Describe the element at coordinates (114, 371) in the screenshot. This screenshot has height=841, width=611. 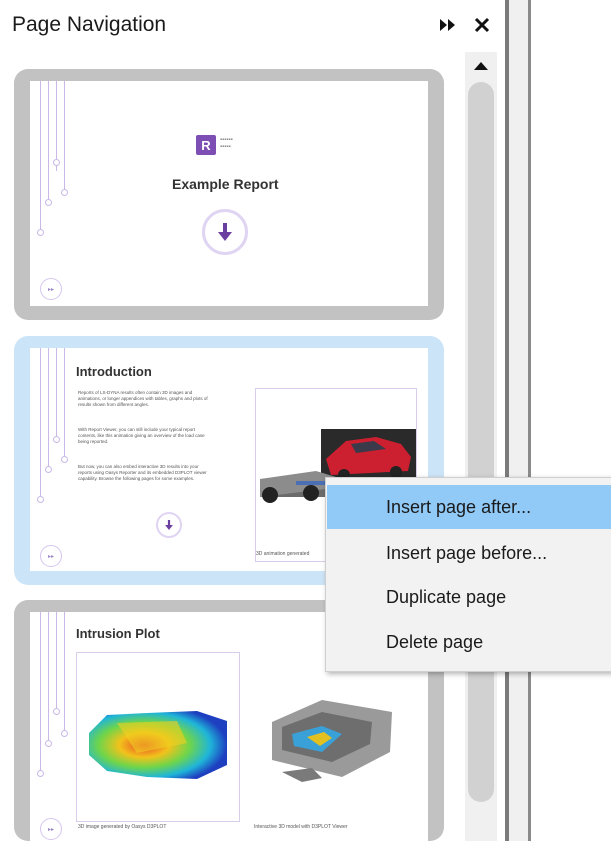
I see `slide-title: Introduction` at that location.